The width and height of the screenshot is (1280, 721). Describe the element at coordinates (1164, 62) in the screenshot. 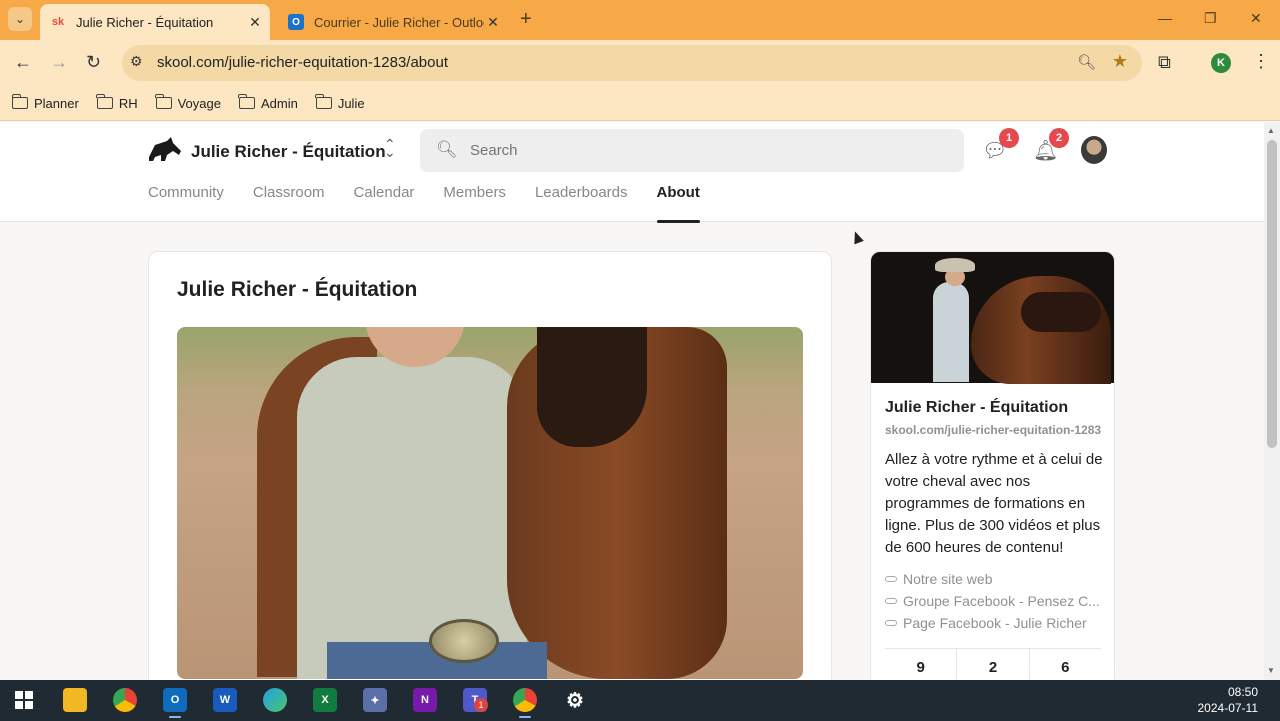

I see `extensions-icon: ⧉` at that location.